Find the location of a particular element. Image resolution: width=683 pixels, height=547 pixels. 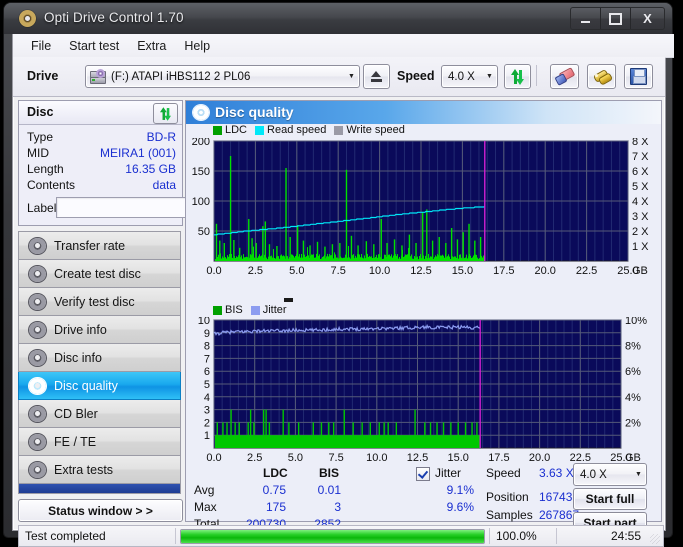

legend-swatch-ldc is located at coordinates (217, 130).